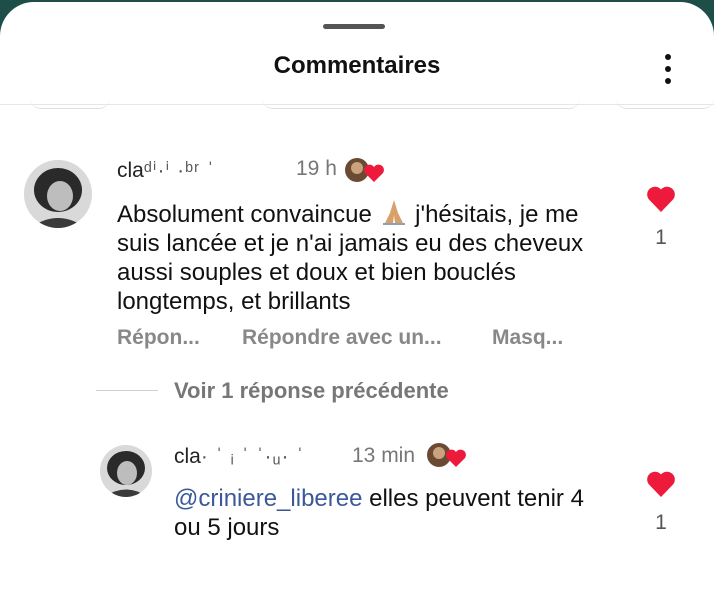  I want to click on comment-username: claᵈⁱ·ⁱ ·ᵇʳ ˈ, so click(166, 170).